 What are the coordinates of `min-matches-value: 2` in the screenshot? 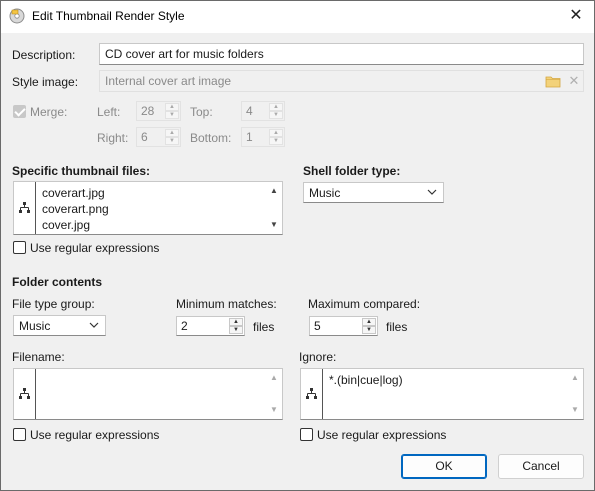 It's located at (184, 326).